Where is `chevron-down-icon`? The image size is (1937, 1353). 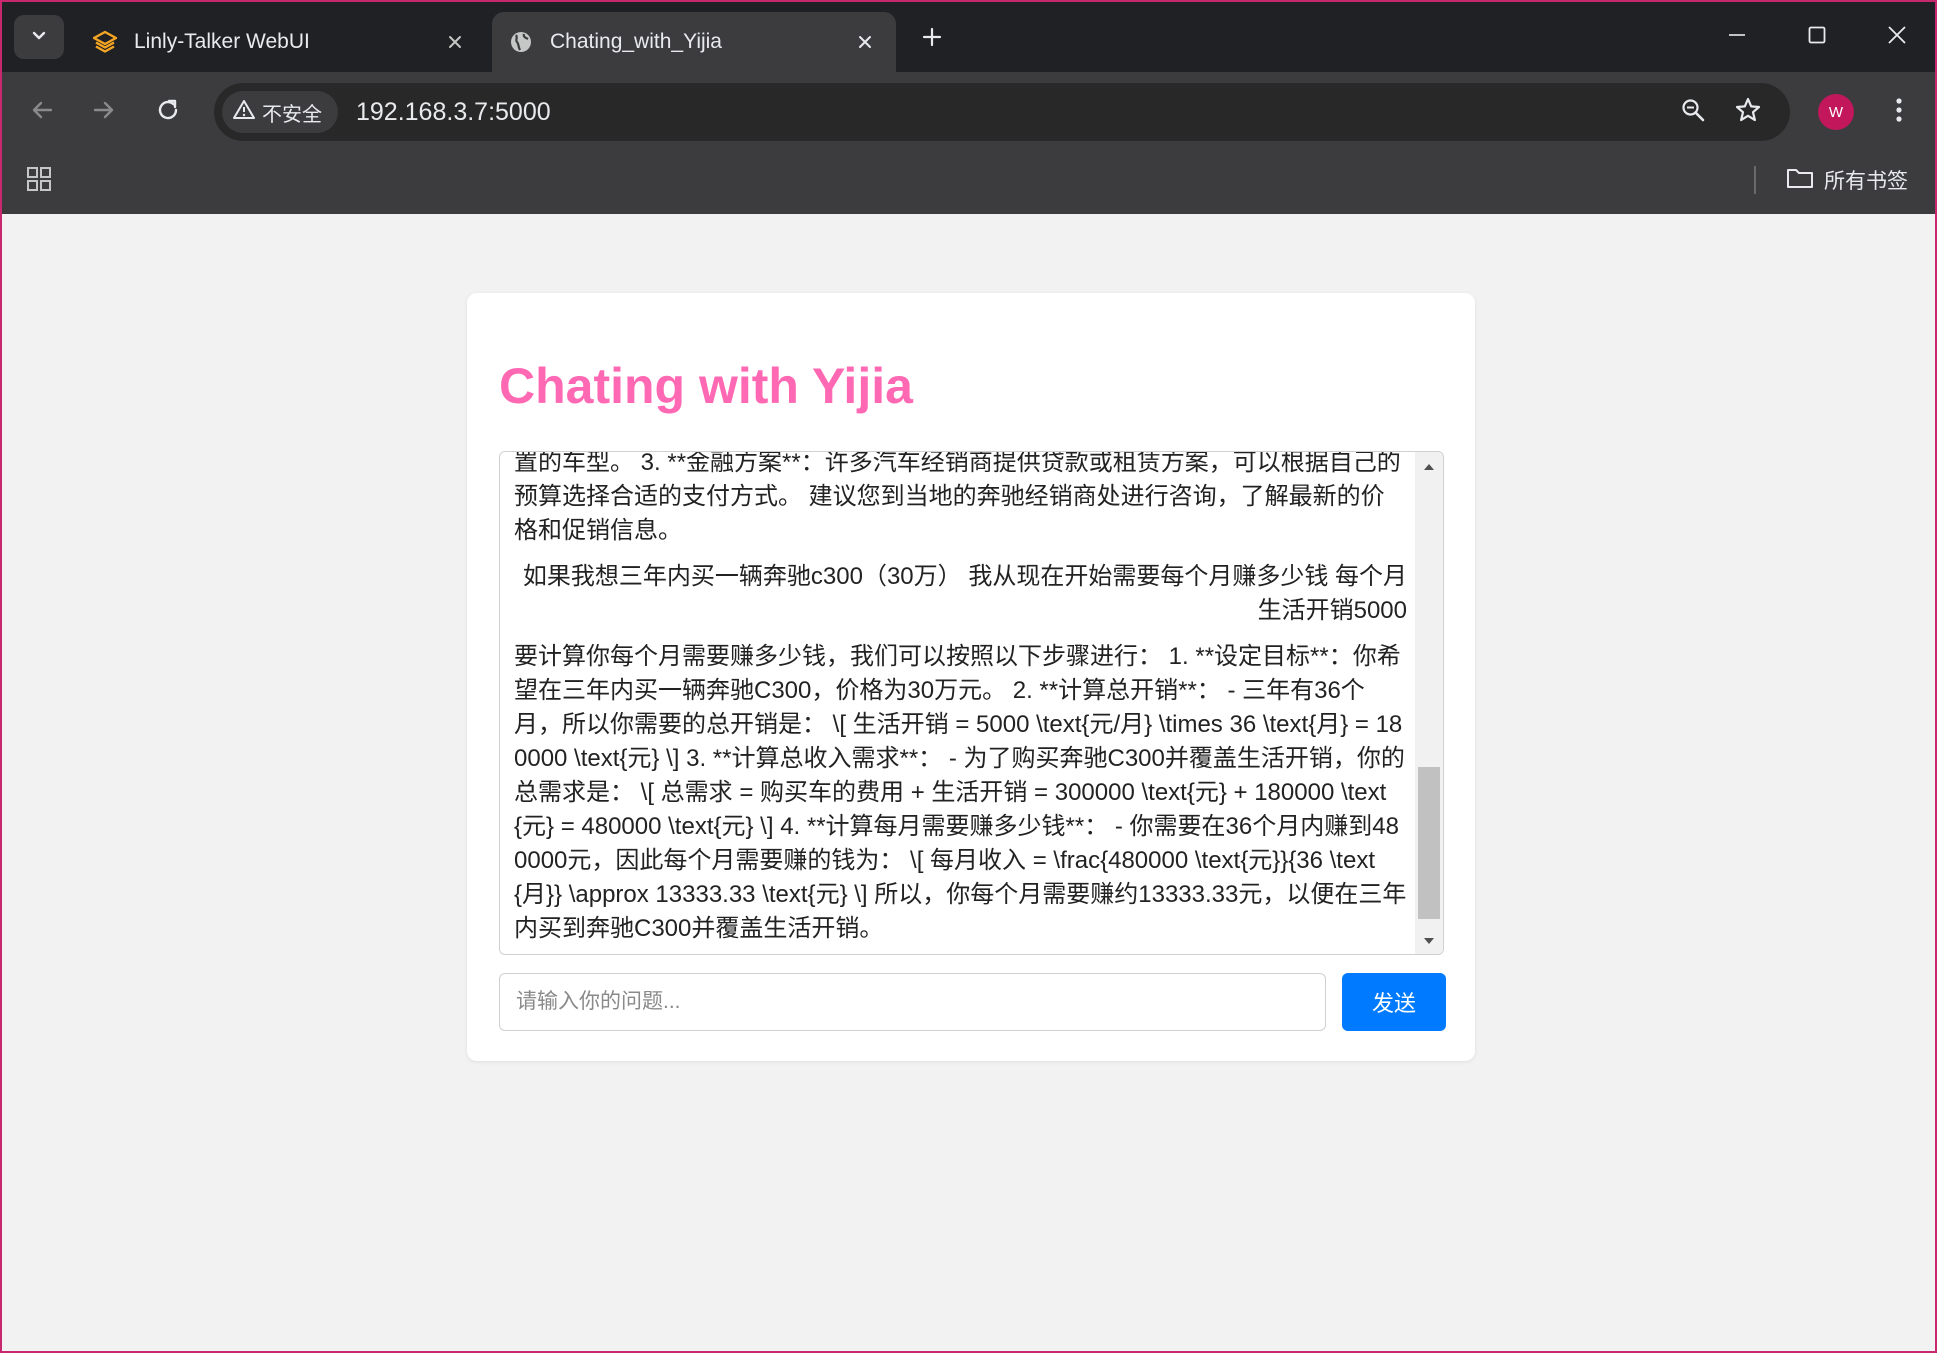 chevron-down-icon is located at coordinates (39, 37).